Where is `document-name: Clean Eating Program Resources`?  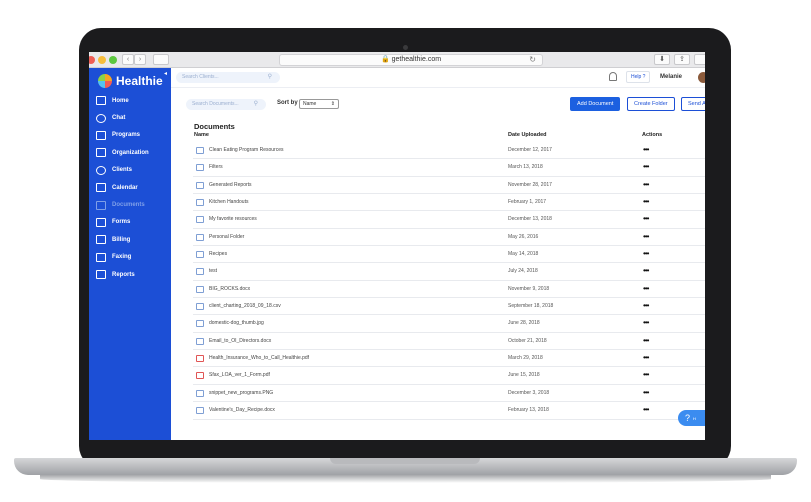 document-name: Clean Eating Program Resources is located at coordinates (246, 150).